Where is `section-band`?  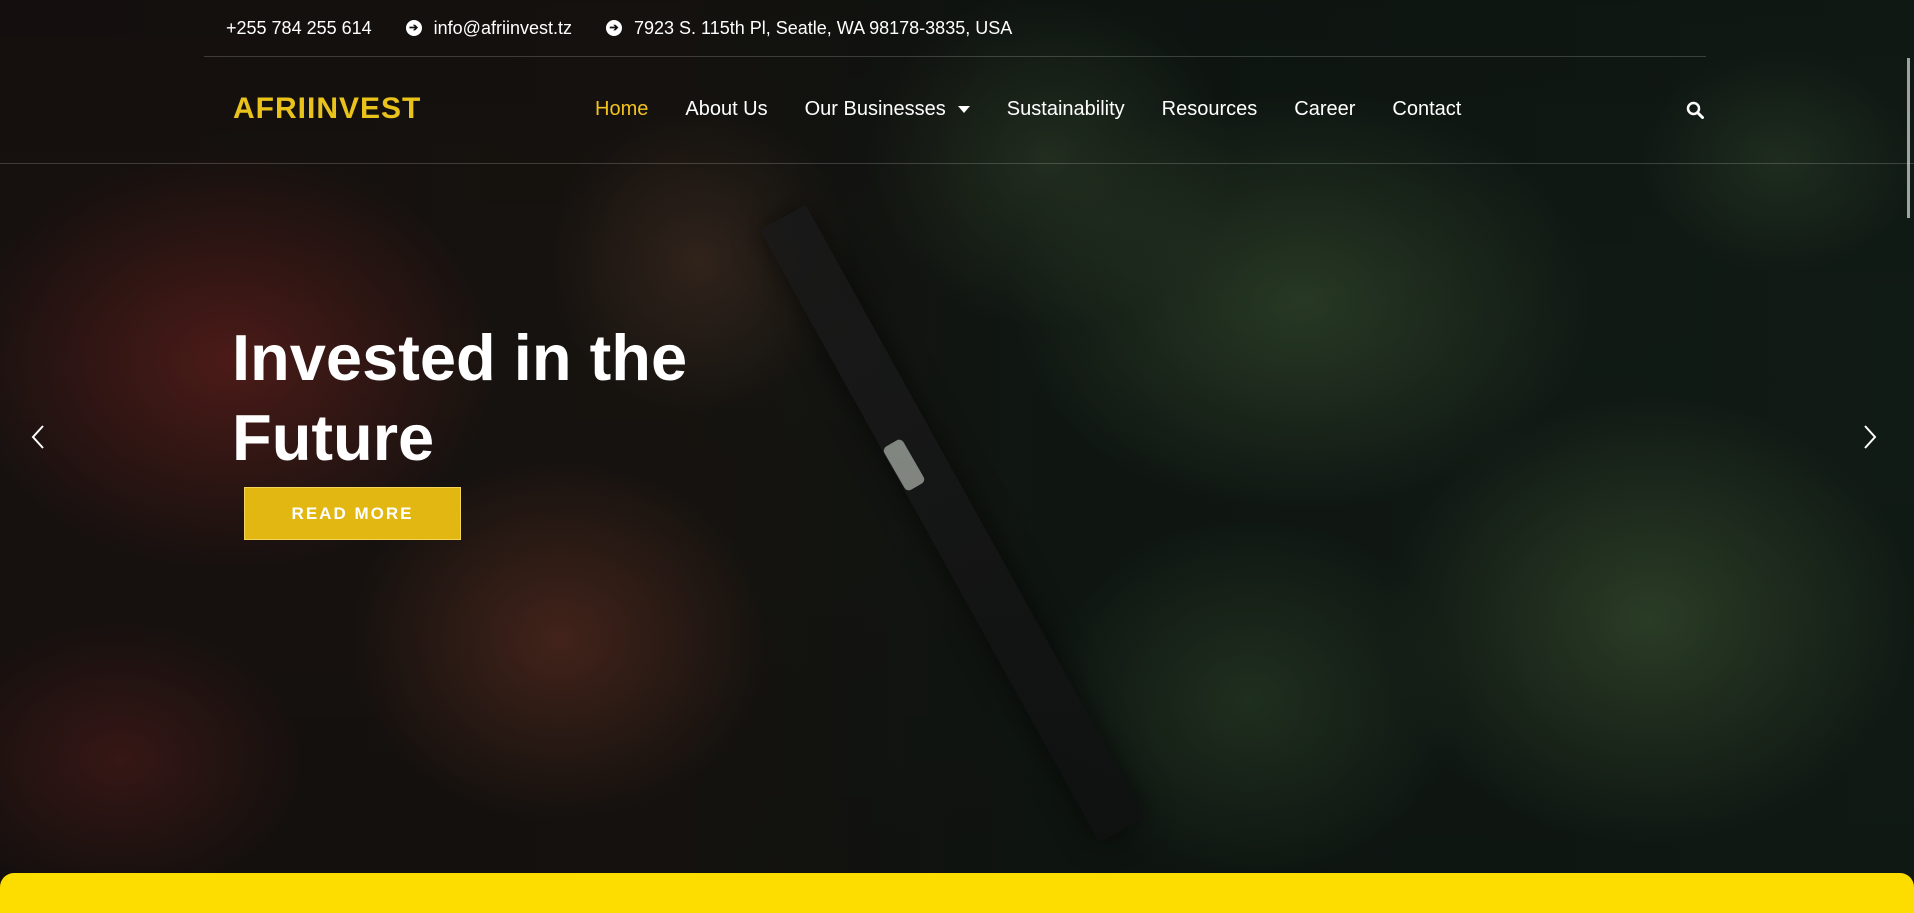 section-band is located at coordinates (957, 893).